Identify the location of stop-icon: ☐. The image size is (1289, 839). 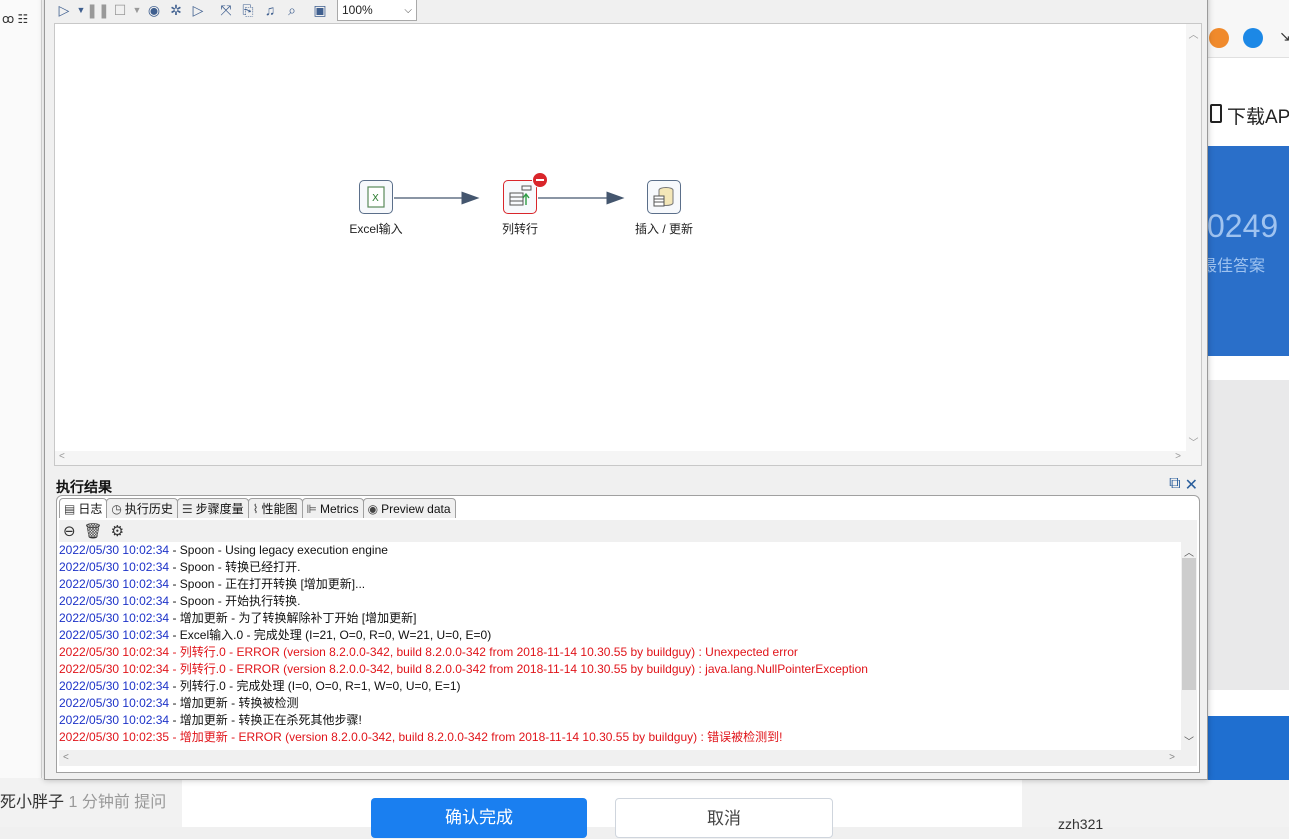
(120, 10).